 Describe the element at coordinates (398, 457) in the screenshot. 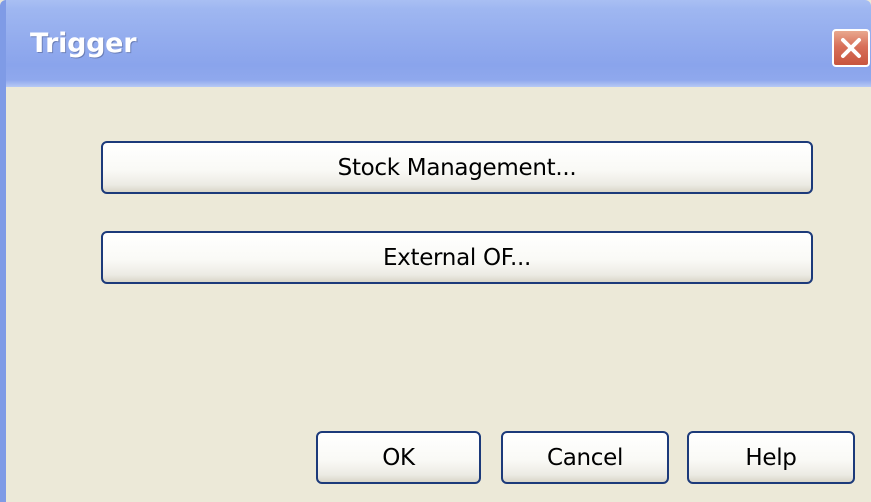

I see `ok-button: OK` at that location.